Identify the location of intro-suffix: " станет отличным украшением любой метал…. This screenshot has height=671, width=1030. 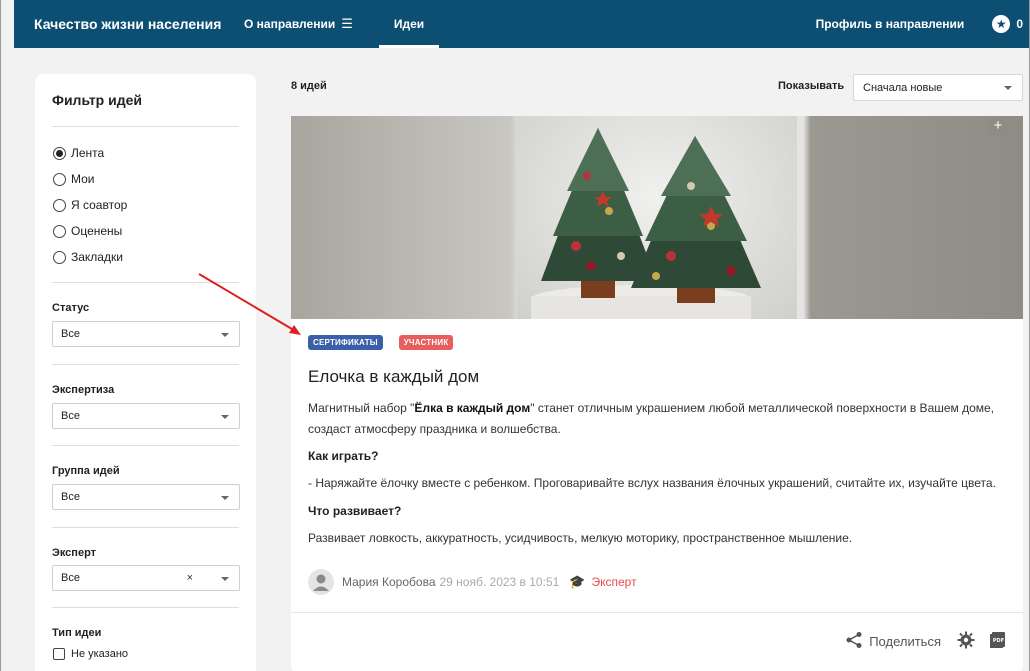
(762, 408).